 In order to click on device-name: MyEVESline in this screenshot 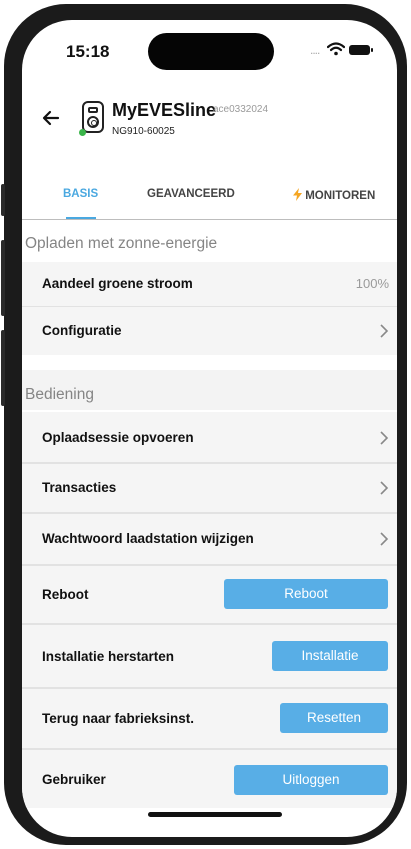, I will do `click(164, 110)`.